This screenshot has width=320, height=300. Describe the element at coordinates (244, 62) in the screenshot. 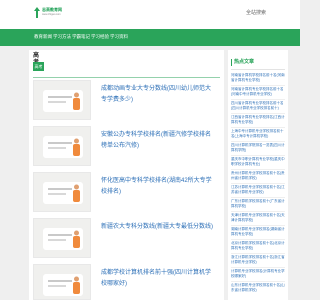

I see `sidebar-title: 热点文章` at that location.